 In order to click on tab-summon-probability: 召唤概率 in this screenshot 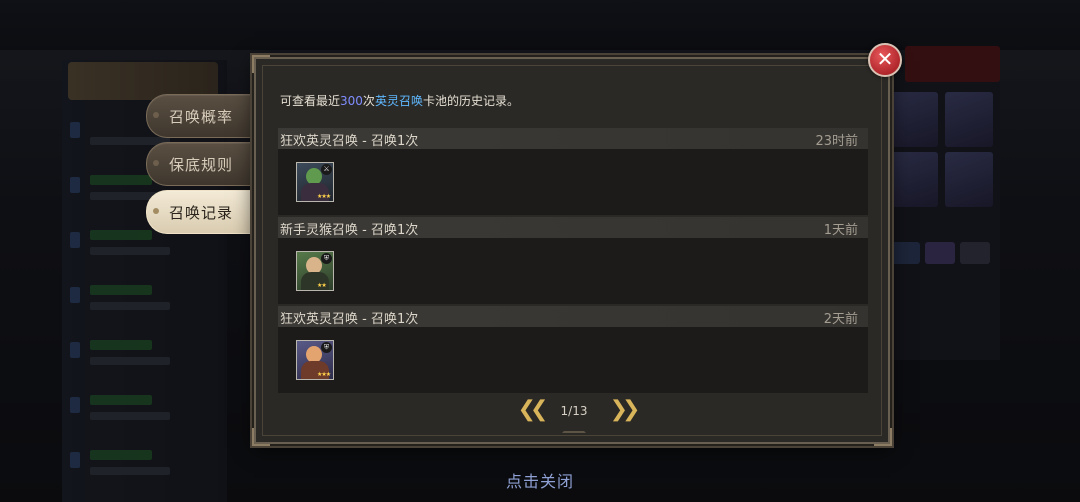, I will do `click(200, 116)`.